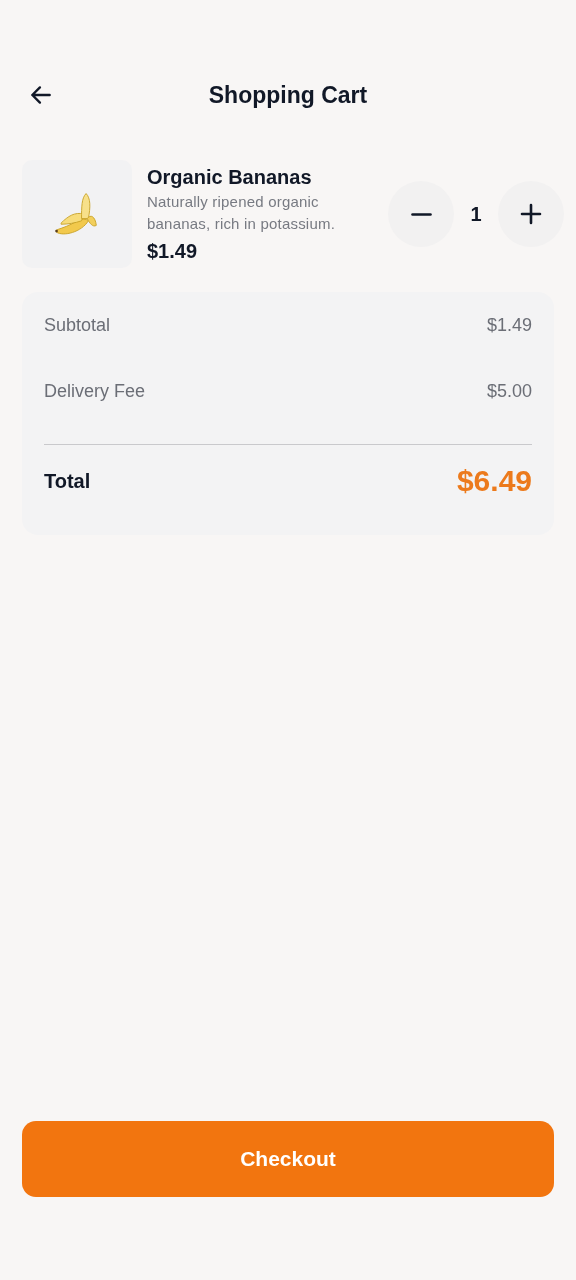 The height and width of the screenshot is (1280, 576). Describe the element at coordinates (494, 481) in the screenshot. I see `total-amount: $6.49` at that location.